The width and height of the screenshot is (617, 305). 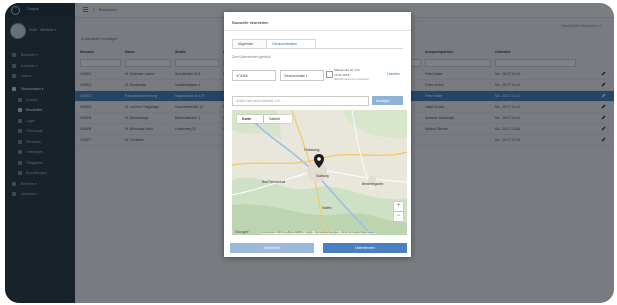 I want to click on map-canvas, so click(x=319, y=172).